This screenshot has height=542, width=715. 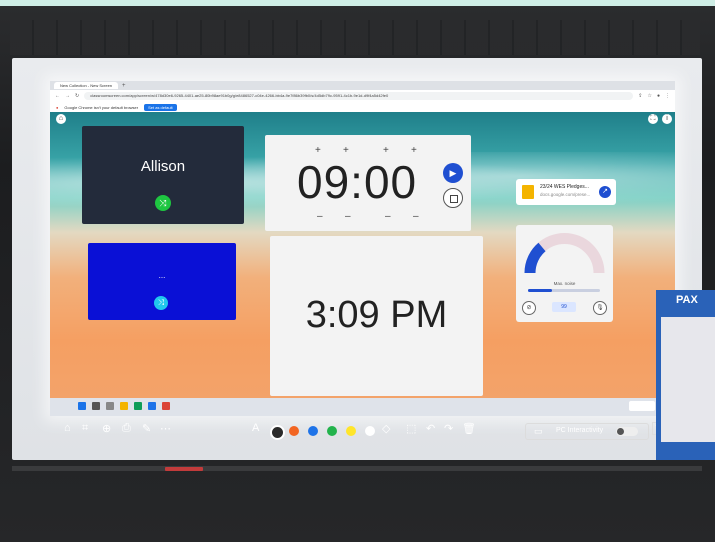 I want to click on set-default-button: Set as default, so click(x=160, y=107).